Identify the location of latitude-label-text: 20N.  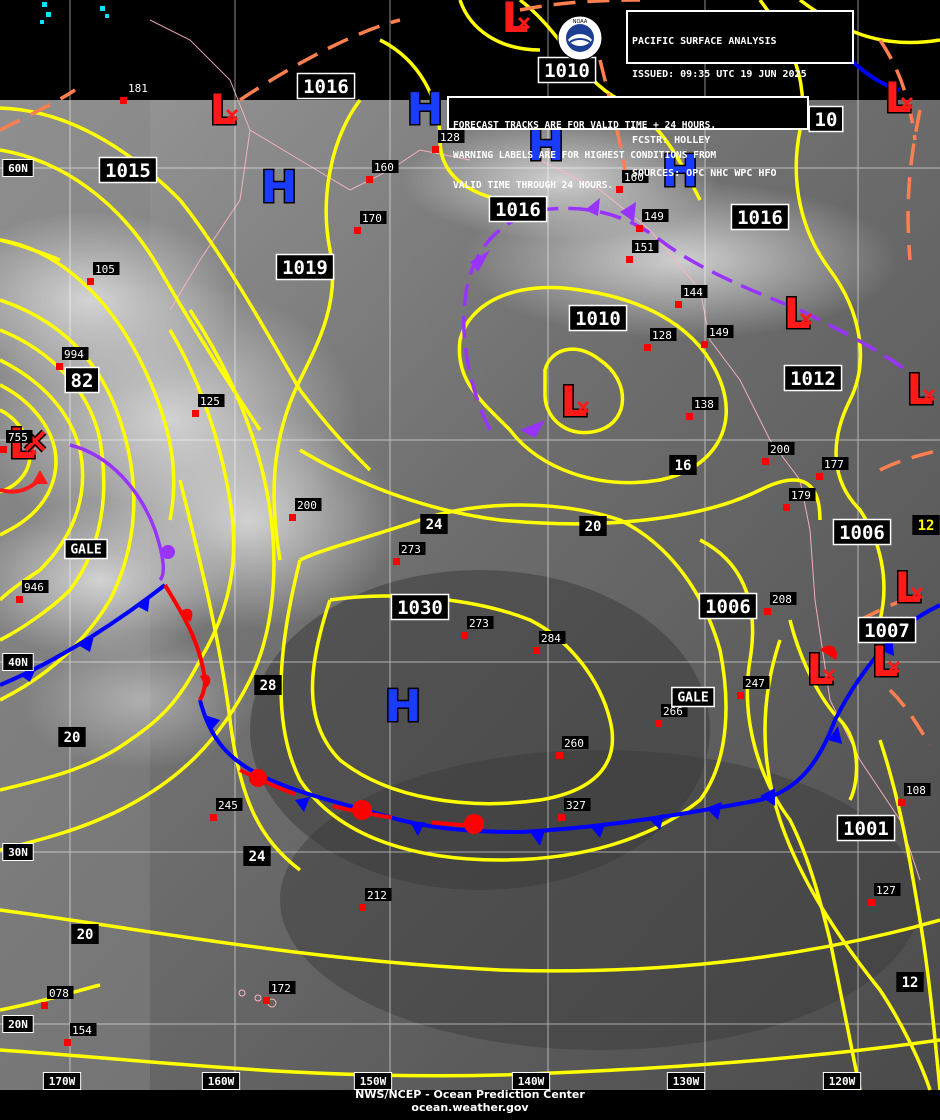
(18, 1024).